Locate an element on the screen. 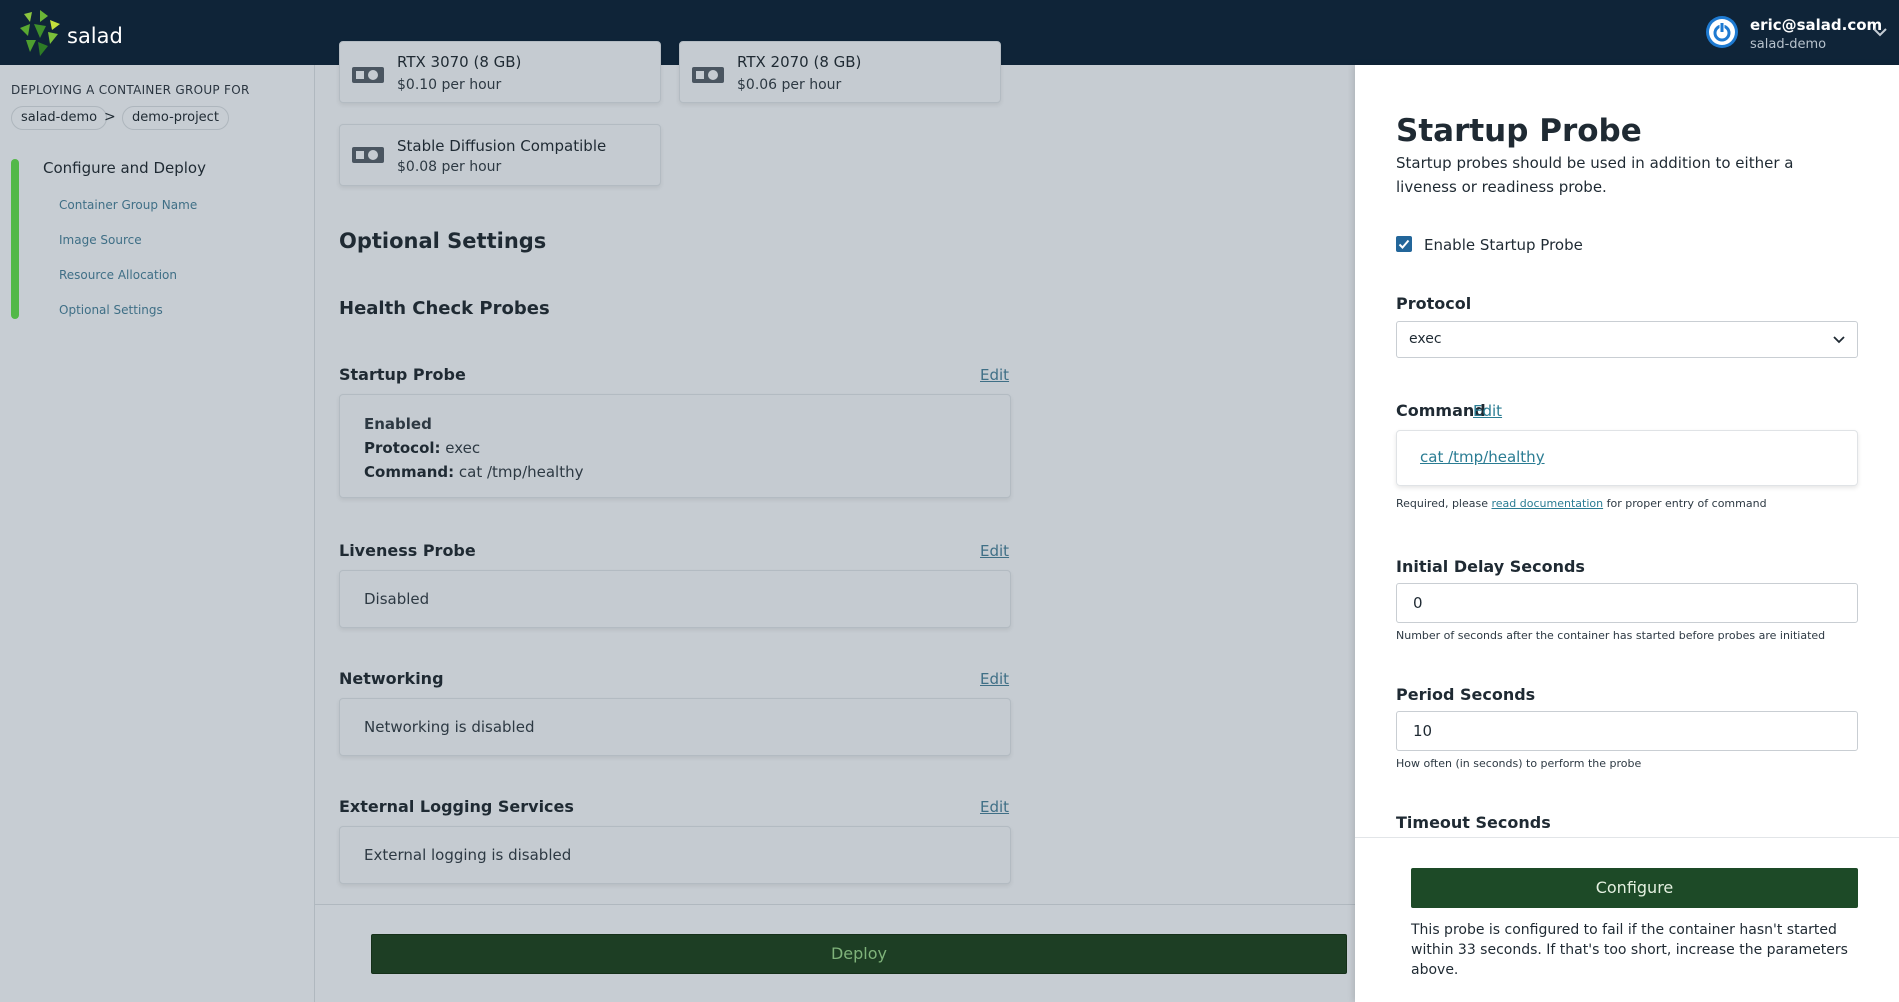 Image resolution: width=1899 pixels, height=1002 pixels. sidebar-item-optional-settings: Optional Settings is located at coordinates (111, 310).